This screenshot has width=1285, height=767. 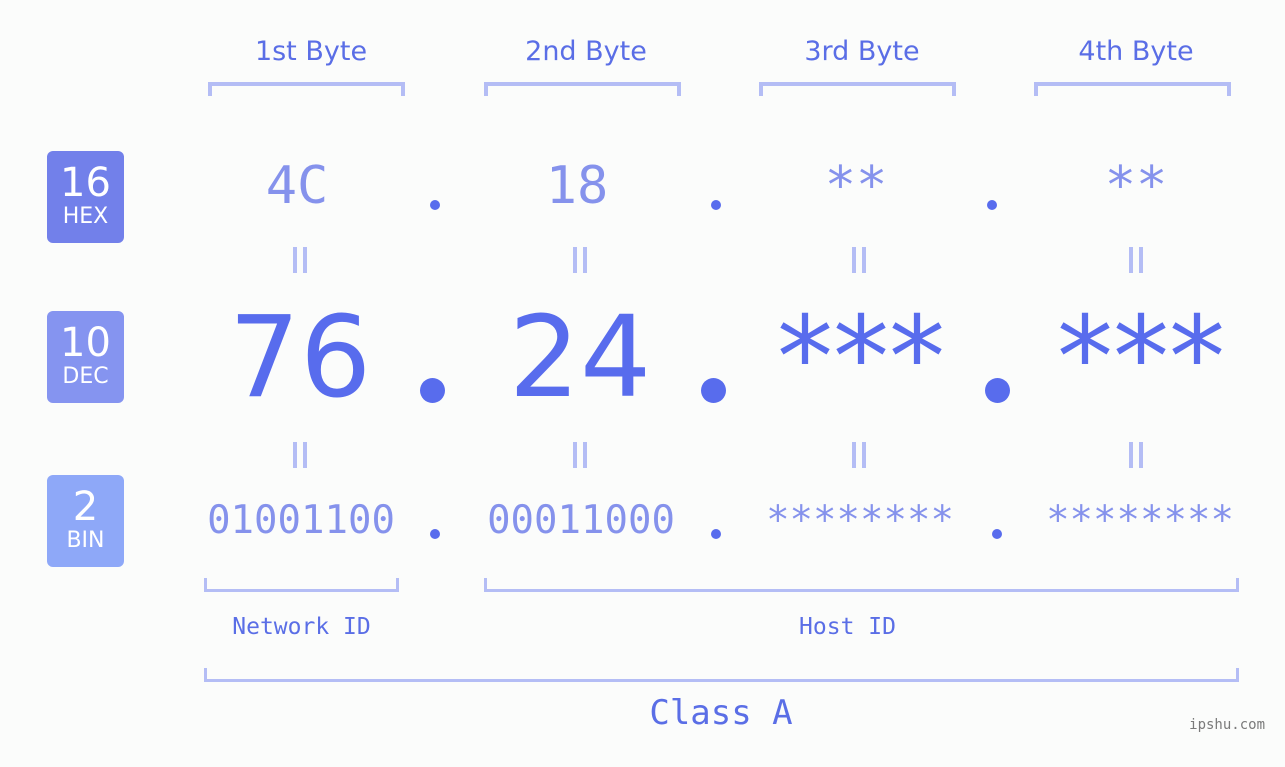 I want to click on bin-byte-2: 00011000, so click(x=581, y=520).